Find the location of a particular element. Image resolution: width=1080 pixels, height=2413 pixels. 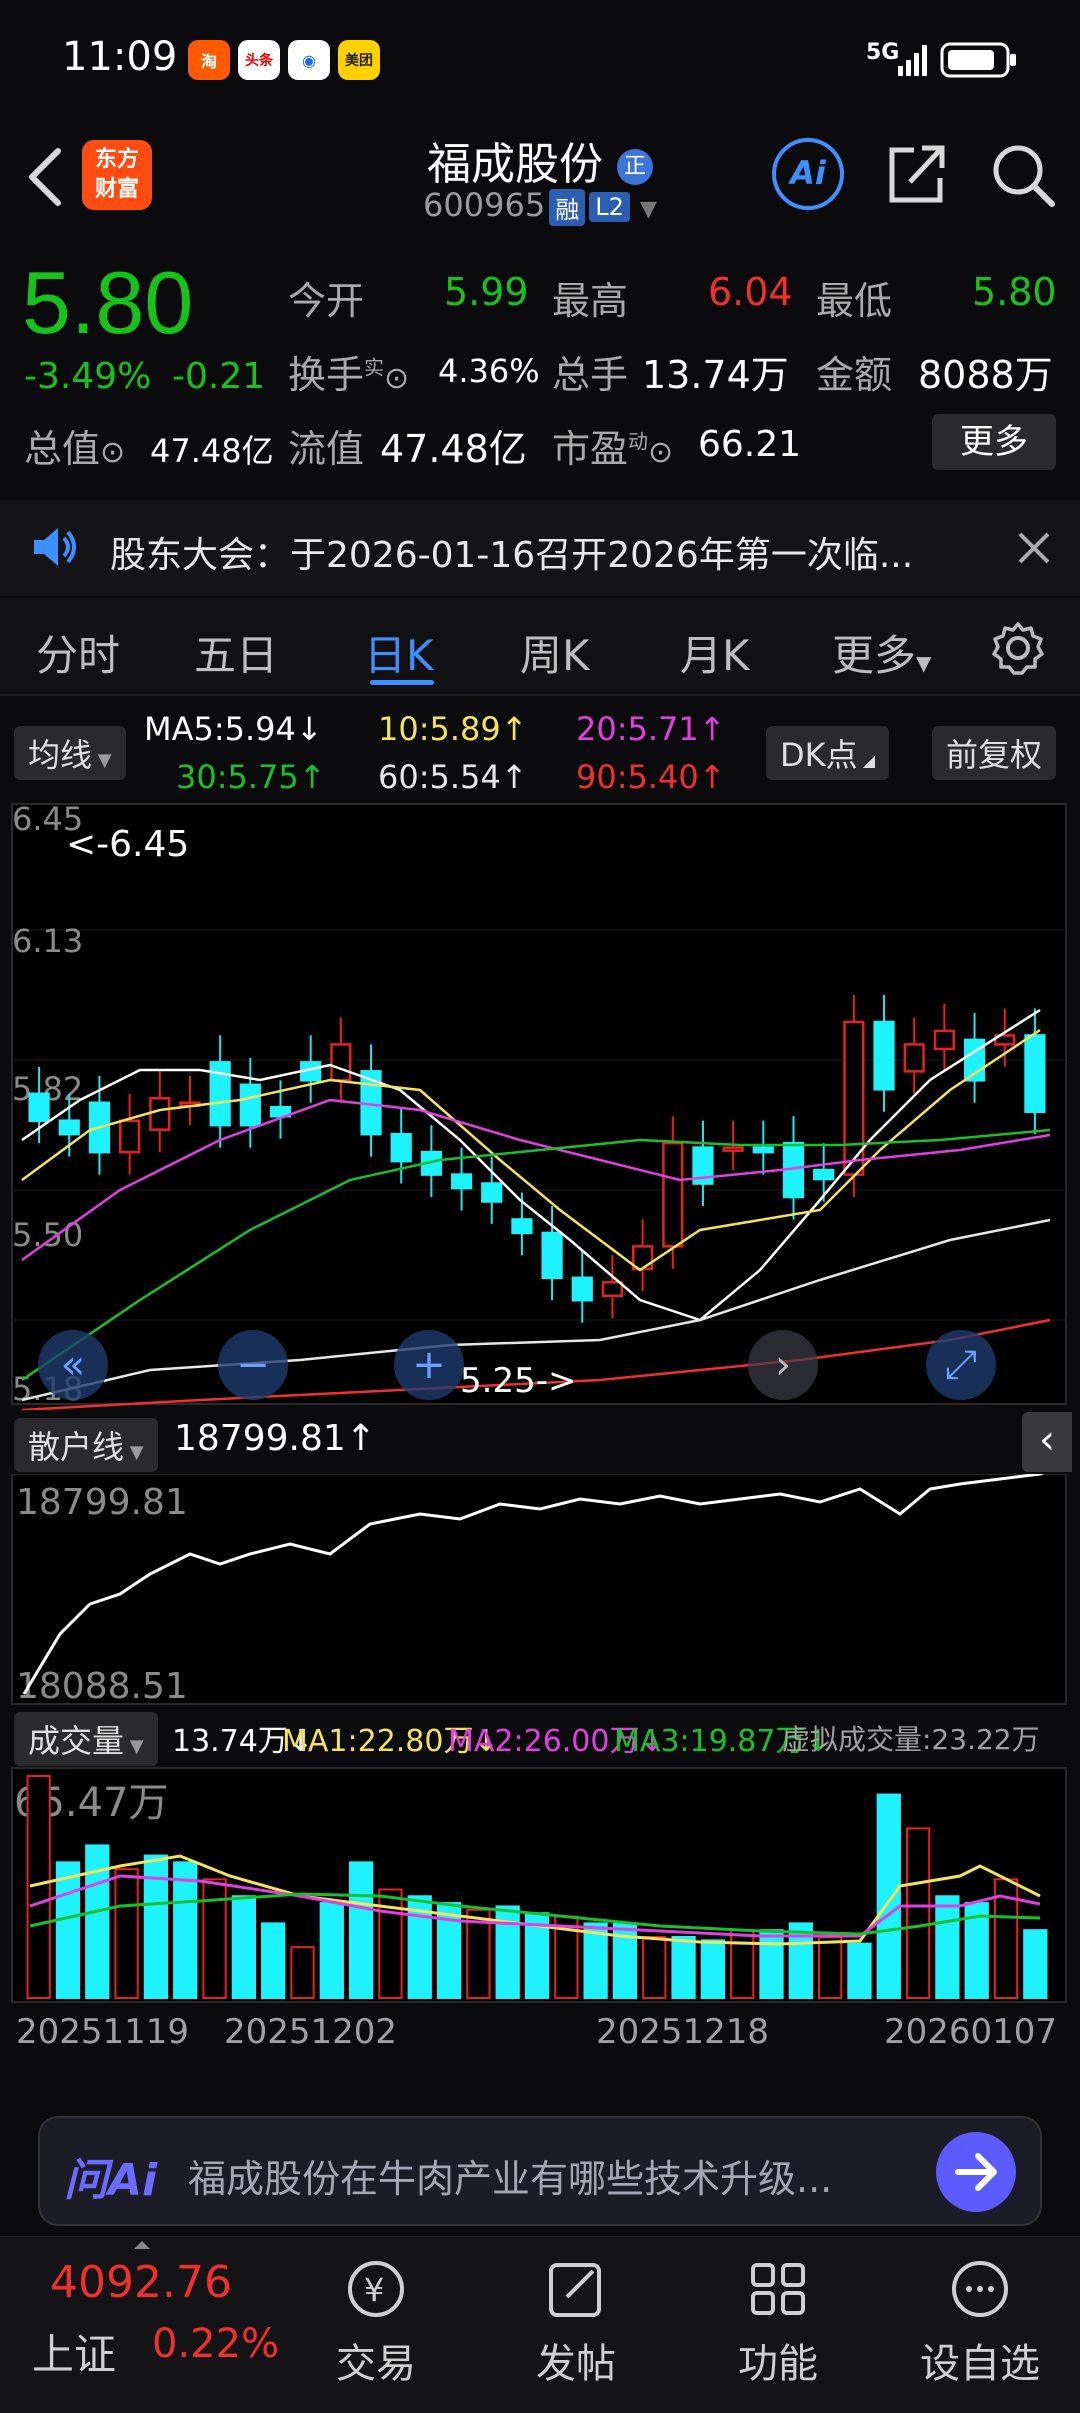

indicator-chart: 18799.81 18088.51 is located at coordinates (540, 1590).